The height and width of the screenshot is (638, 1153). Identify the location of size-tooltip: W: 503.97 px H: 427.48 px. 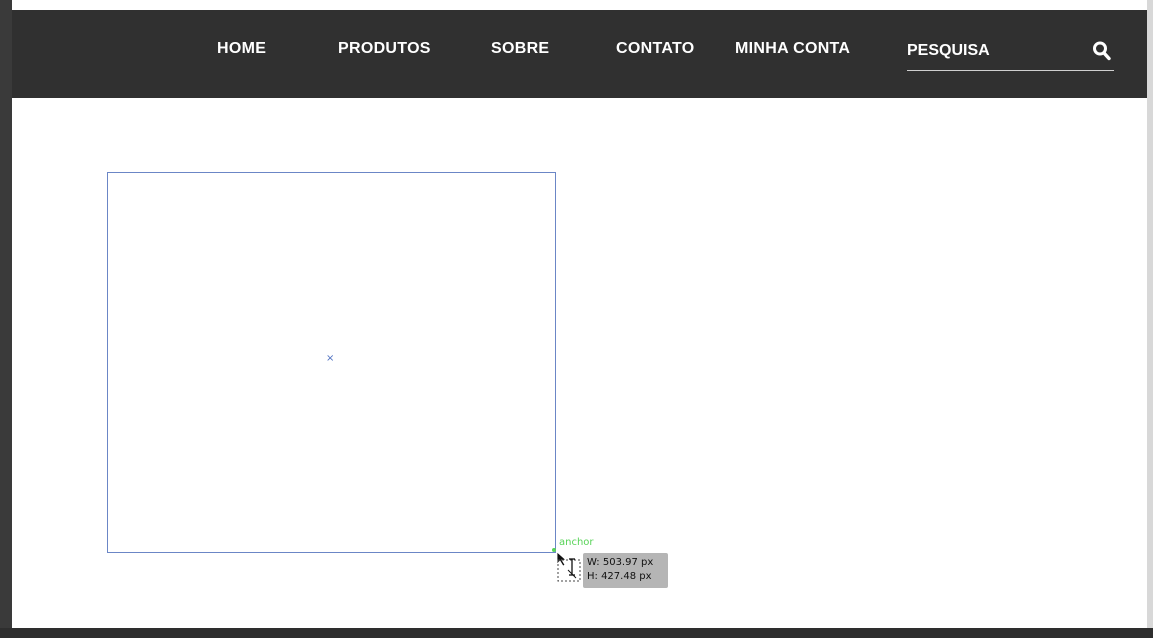
(625, 570).